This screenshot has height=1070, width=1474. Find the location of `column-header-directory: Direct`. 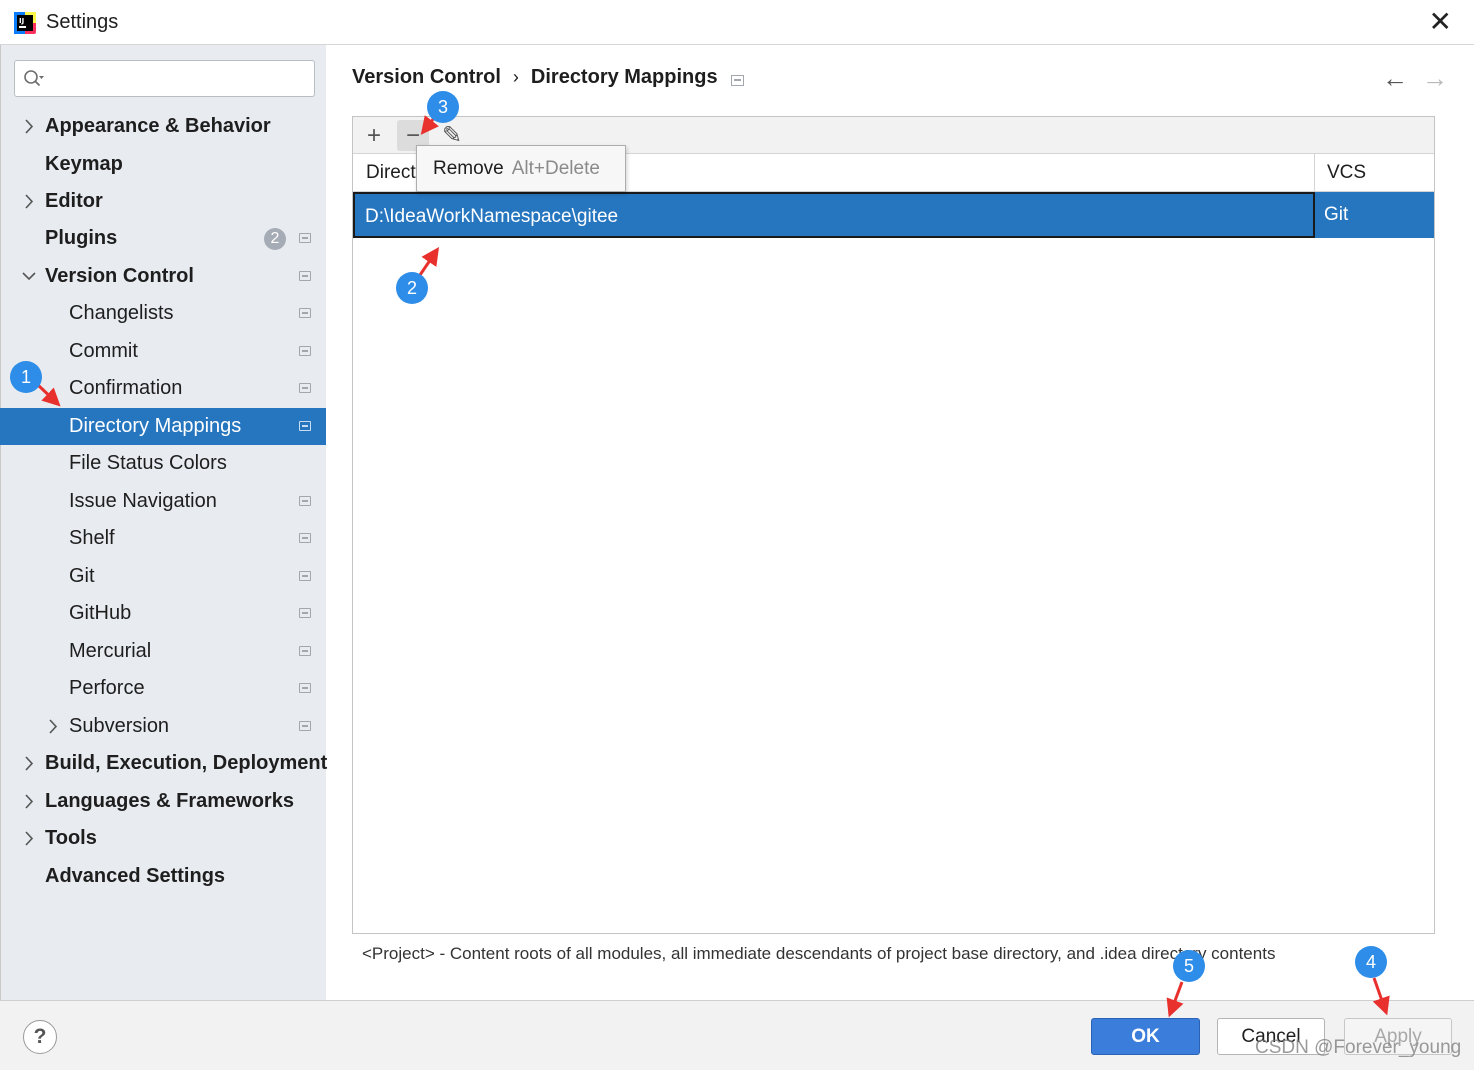

column-header-directory: Direct is located at coordinates (391, 173).